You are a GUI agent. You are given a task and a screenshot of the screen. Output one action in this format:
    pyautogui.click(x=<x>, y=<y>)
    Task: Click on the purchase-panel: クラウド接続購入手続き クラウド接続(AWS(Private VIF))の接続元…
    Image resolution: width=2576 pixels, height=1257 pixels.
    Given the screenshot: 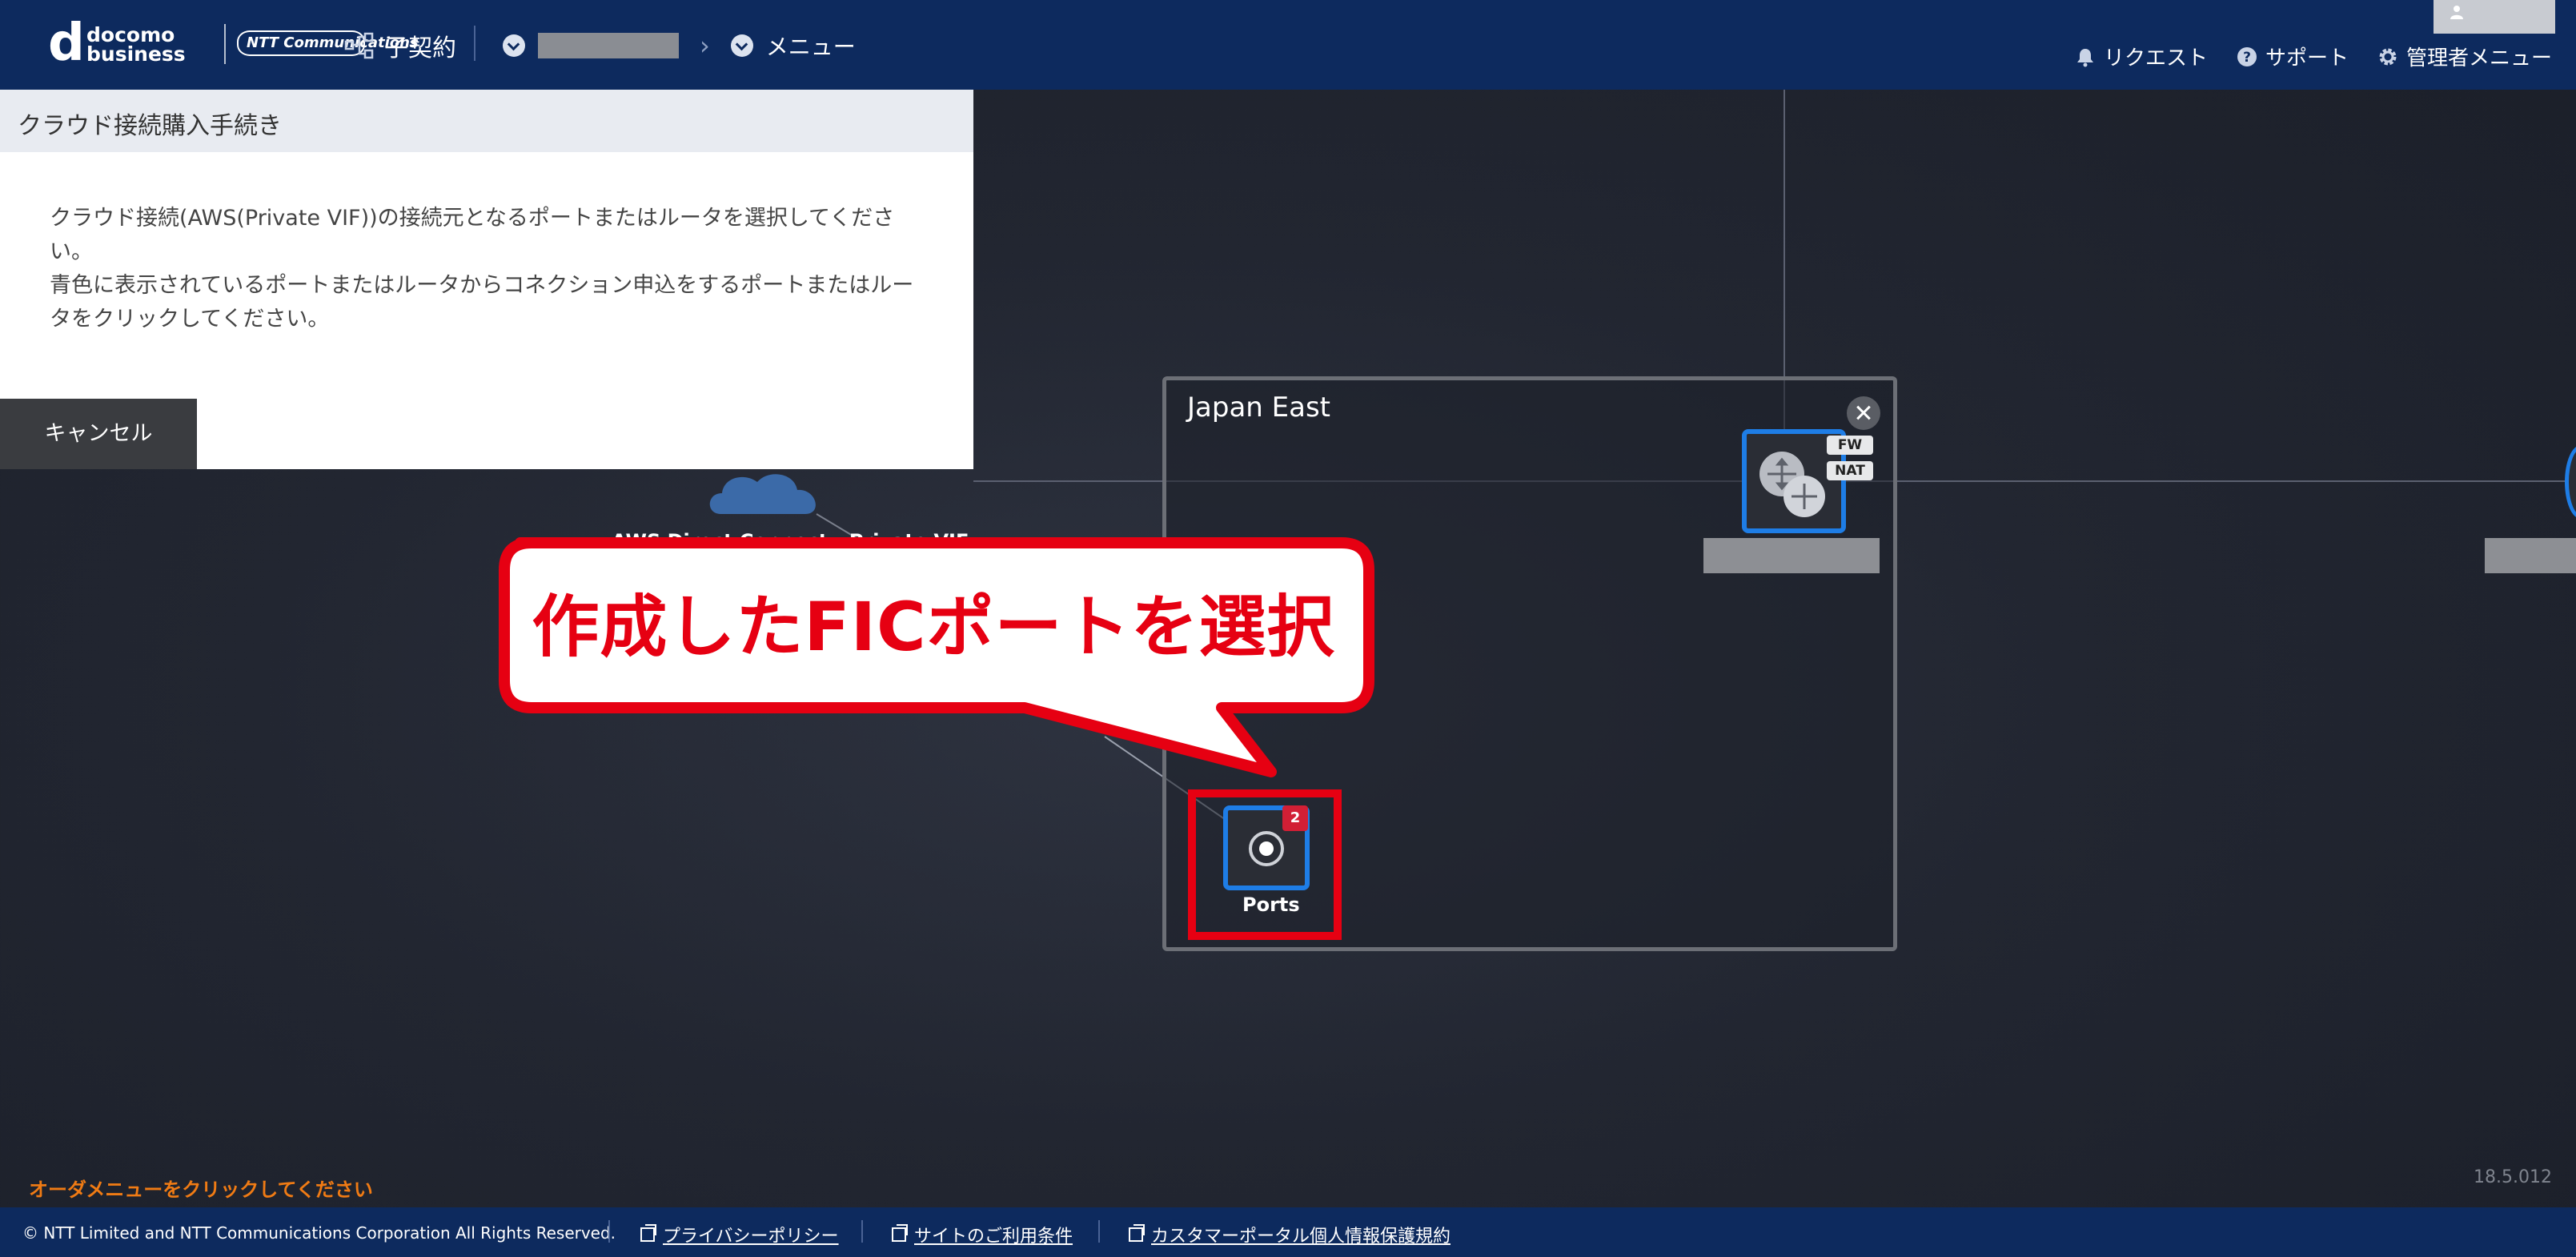 What is the action you would take?
    pyautogui.click(x=486, y=279)
    